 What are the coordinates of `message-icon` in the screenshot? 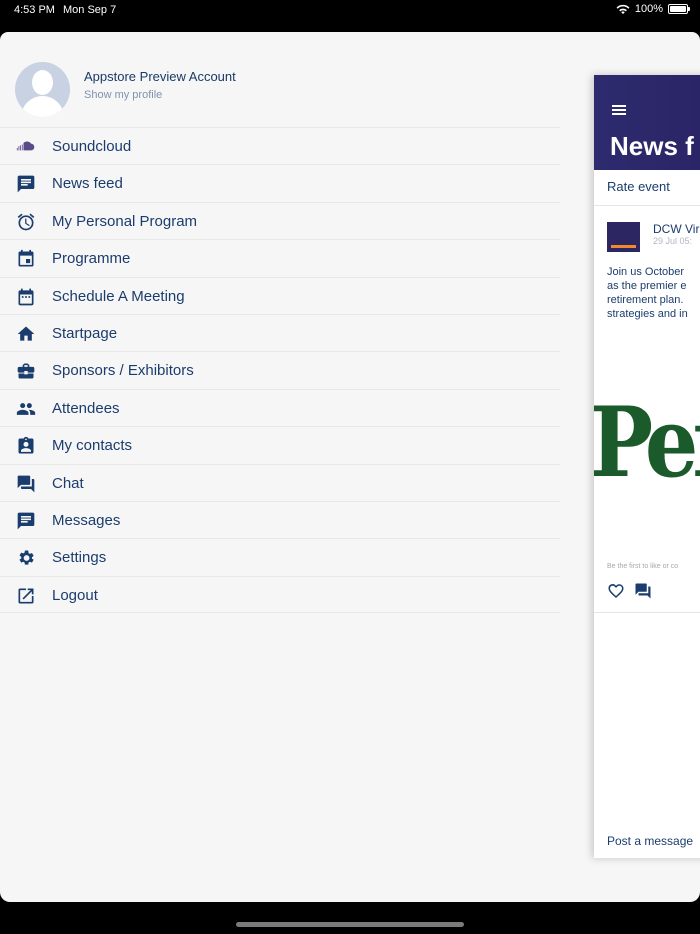 It's located at (26, 521).